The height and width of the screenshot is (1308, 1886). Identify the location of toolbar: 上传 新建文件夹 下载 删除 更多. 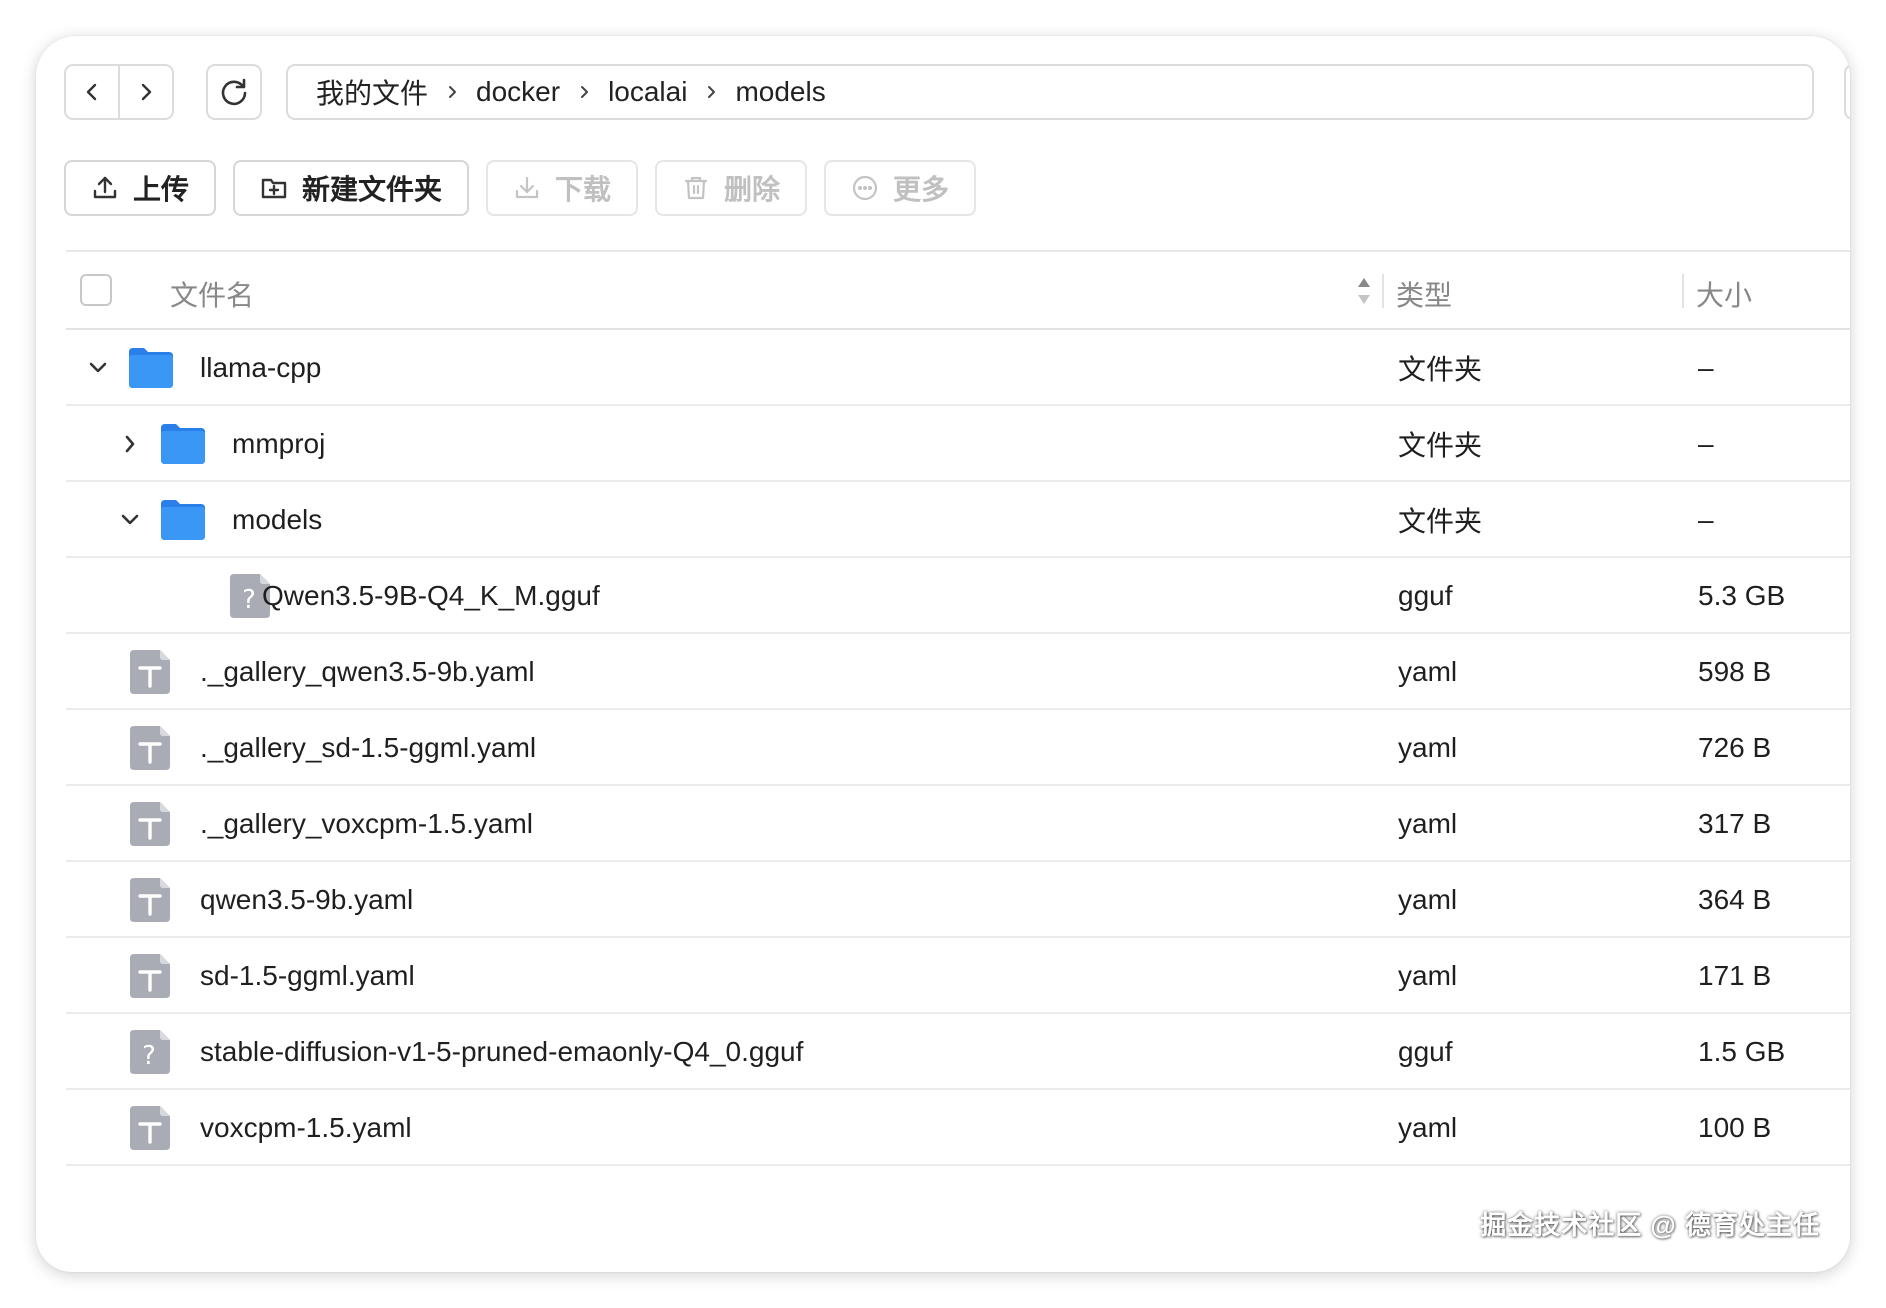
(520, 188).